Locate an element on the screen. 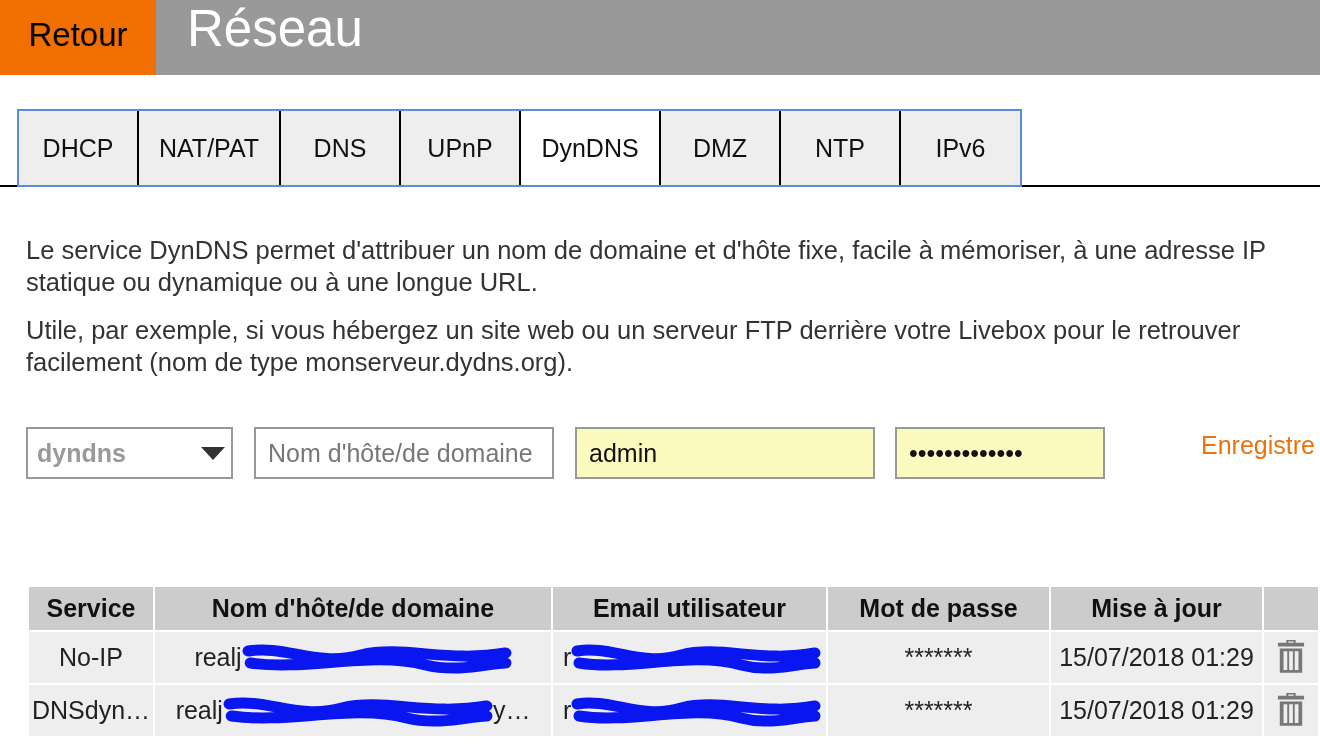 This screenshot has width=1320, height=753. description-text: Le service DynDNS permet d'attribuer un nom de domaine et d'hôte fixe, facile à mémoriser, à une adresse IP statique ou dynamique ou à une longue URL. is located at coordinates (646, 266).